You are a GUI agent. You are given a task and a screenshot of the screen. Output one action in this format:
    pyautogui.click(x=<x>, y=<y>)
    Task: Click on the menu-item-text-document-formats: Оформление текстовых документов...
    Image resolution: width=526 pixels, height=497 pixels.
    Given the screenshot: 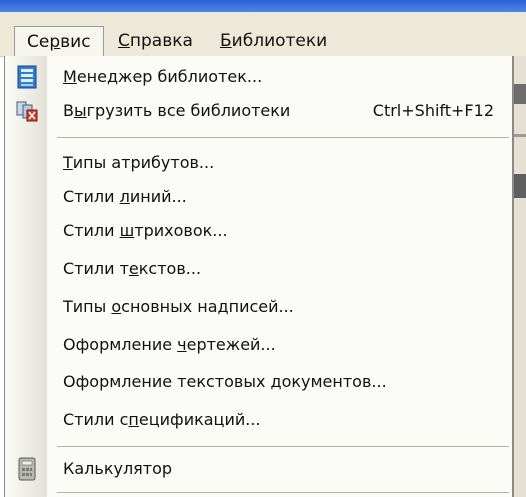 What is the action you would take?
    pyautogui.click(x=257, y=382)
    